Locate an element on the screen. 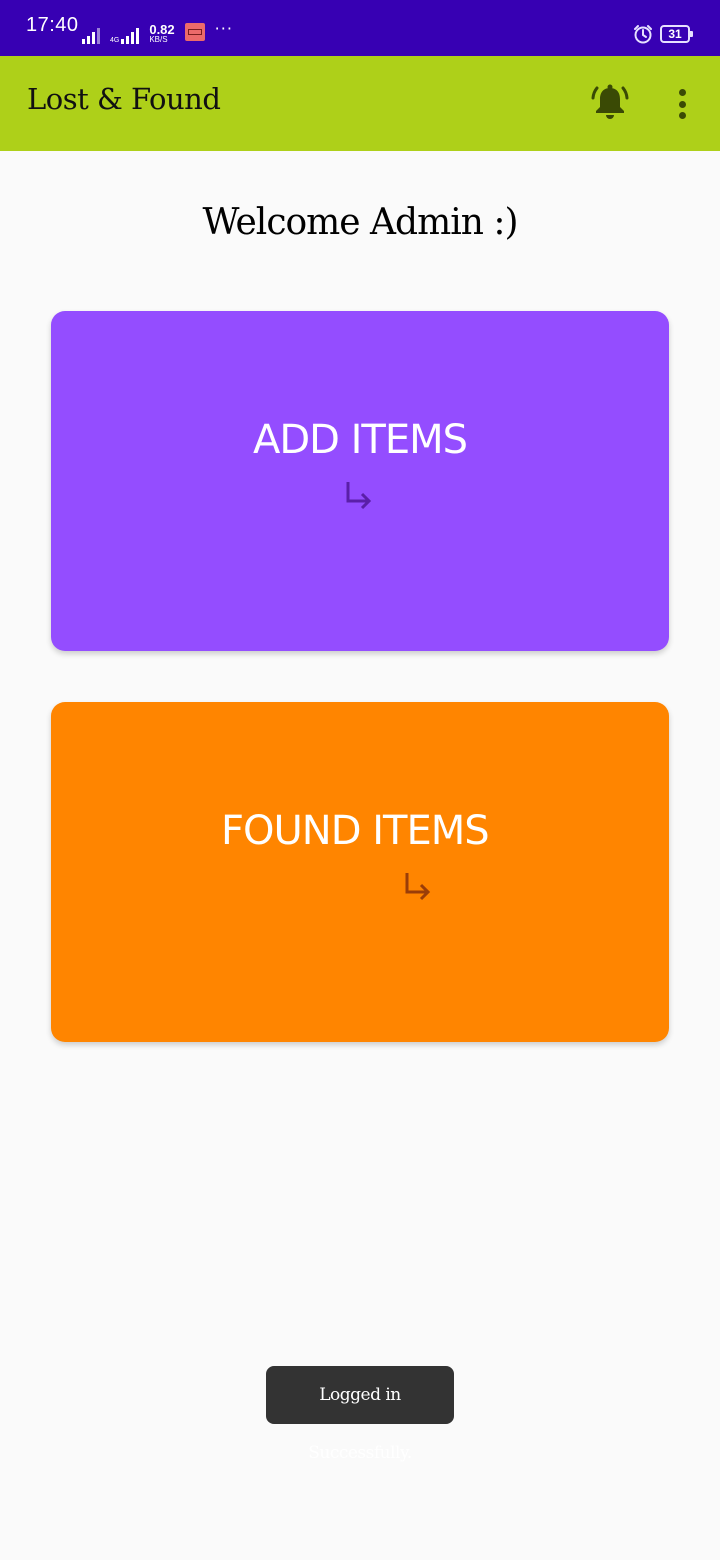 The height and width of the screenshot is (1560, 720). welcome-heading: Welcome Admin :) is located at coordinates (360, 222).